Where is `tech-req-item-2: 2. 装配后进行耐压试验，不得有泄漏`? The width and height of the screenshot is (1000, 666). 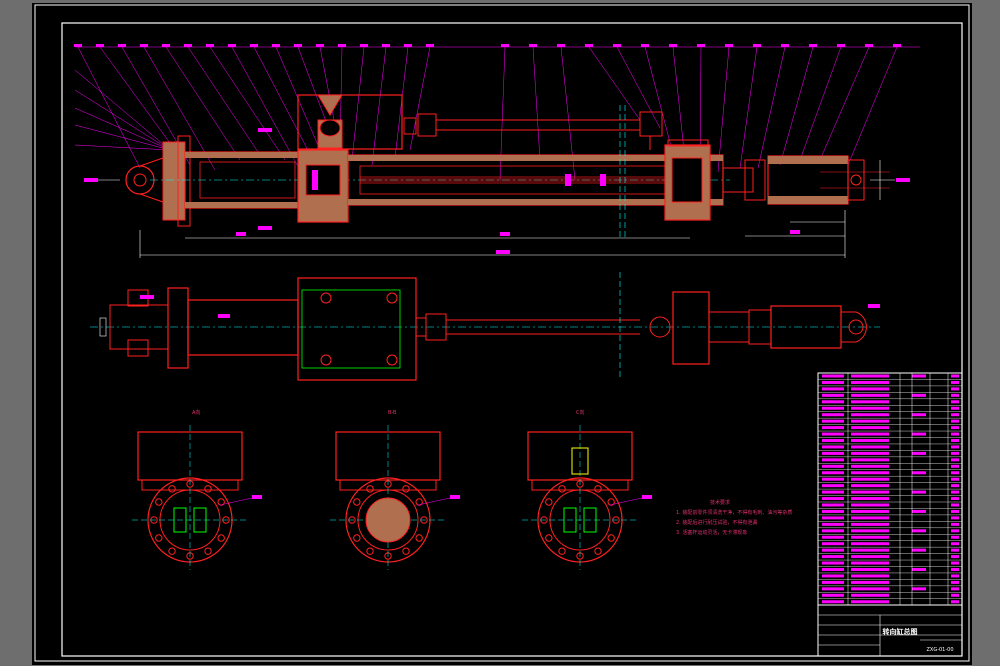
tech-req-item-2: 2. 装配后进行耐压试验，不得有泄漏 is located at coordinates (716, 522).